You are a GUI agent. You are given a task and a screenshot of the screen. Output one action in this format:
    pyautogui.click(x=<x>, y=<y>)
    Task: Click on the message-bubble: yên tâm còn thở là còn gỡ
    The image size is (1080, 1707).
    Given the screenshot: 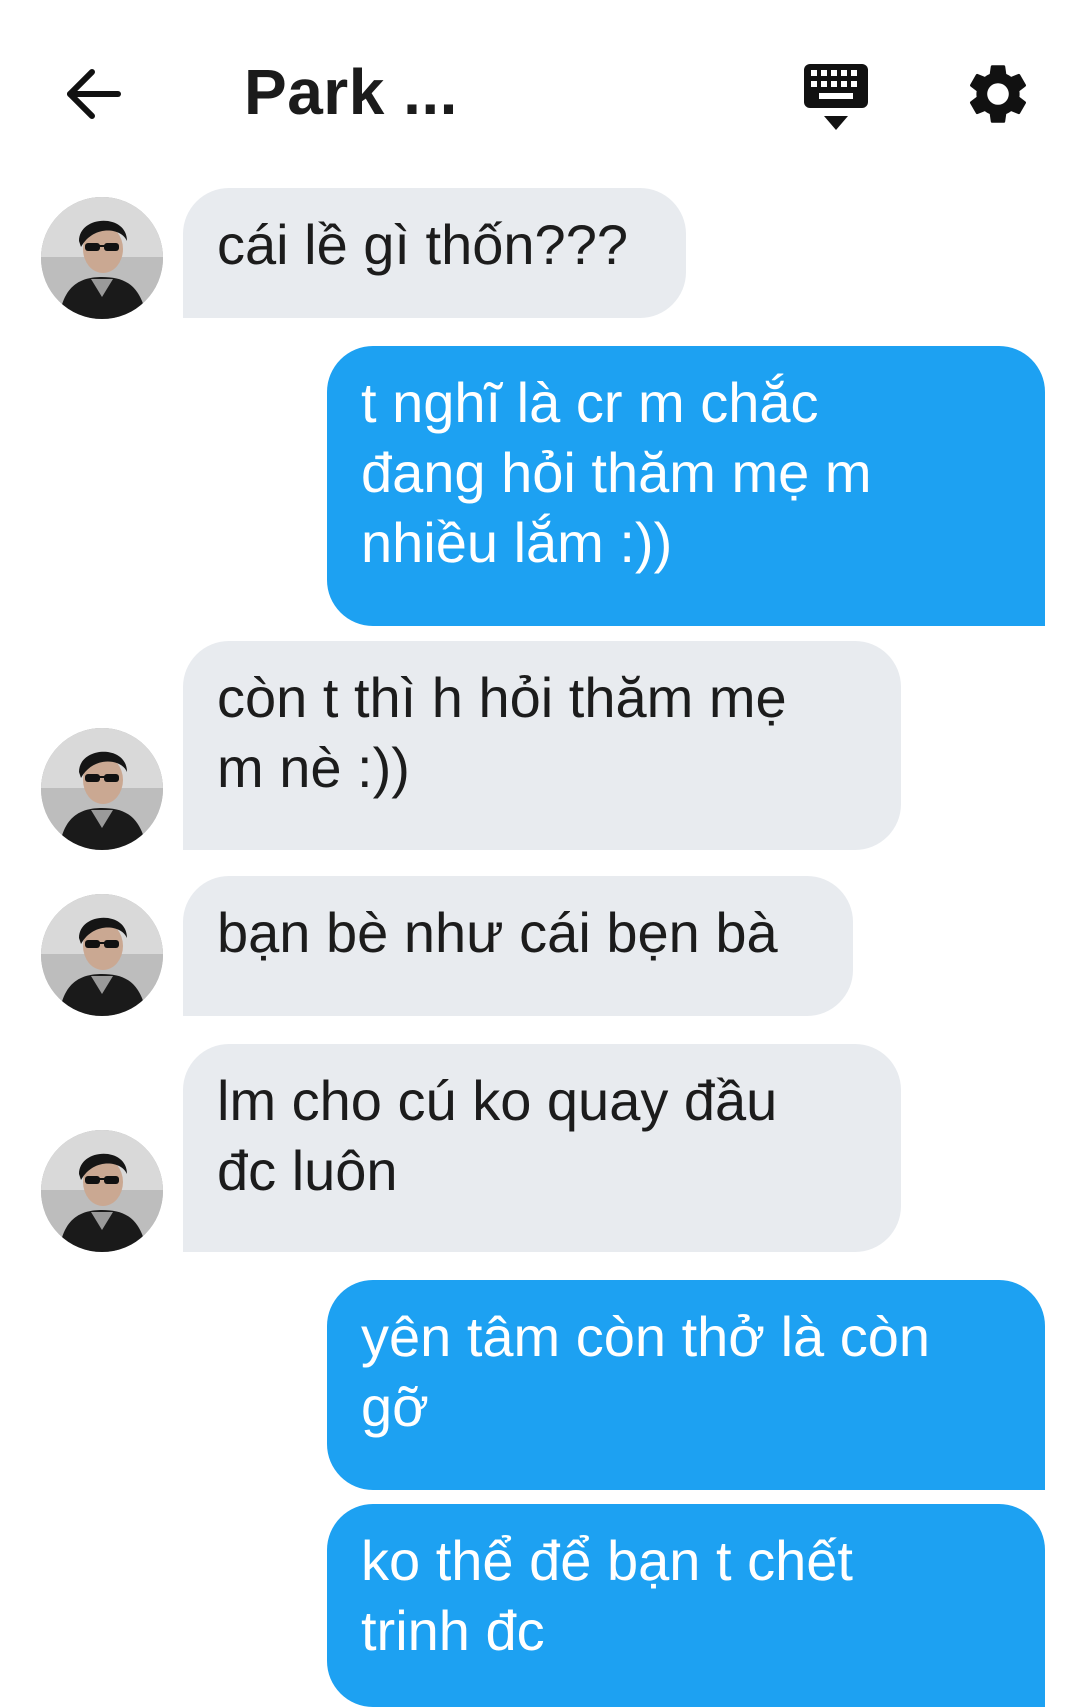 What is the action you would take?
    pyautogui.click(x=686, y=1385)
    